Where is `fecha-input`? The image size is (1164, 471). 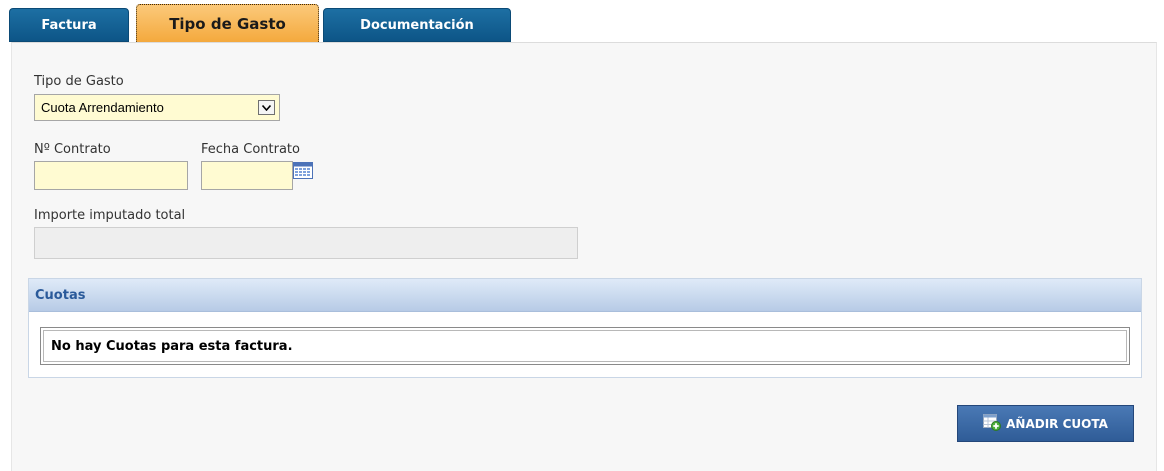
fecha-input is located at coordinates (247, 175).